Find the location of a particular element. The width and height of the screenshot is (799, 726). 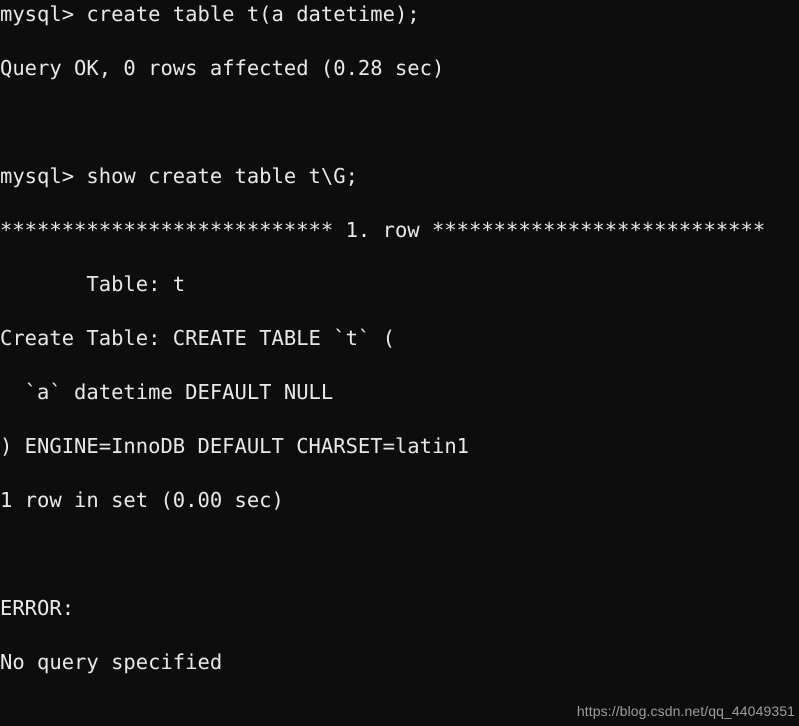

terminal-line: ERROR: is located at coordinates (37, 608).